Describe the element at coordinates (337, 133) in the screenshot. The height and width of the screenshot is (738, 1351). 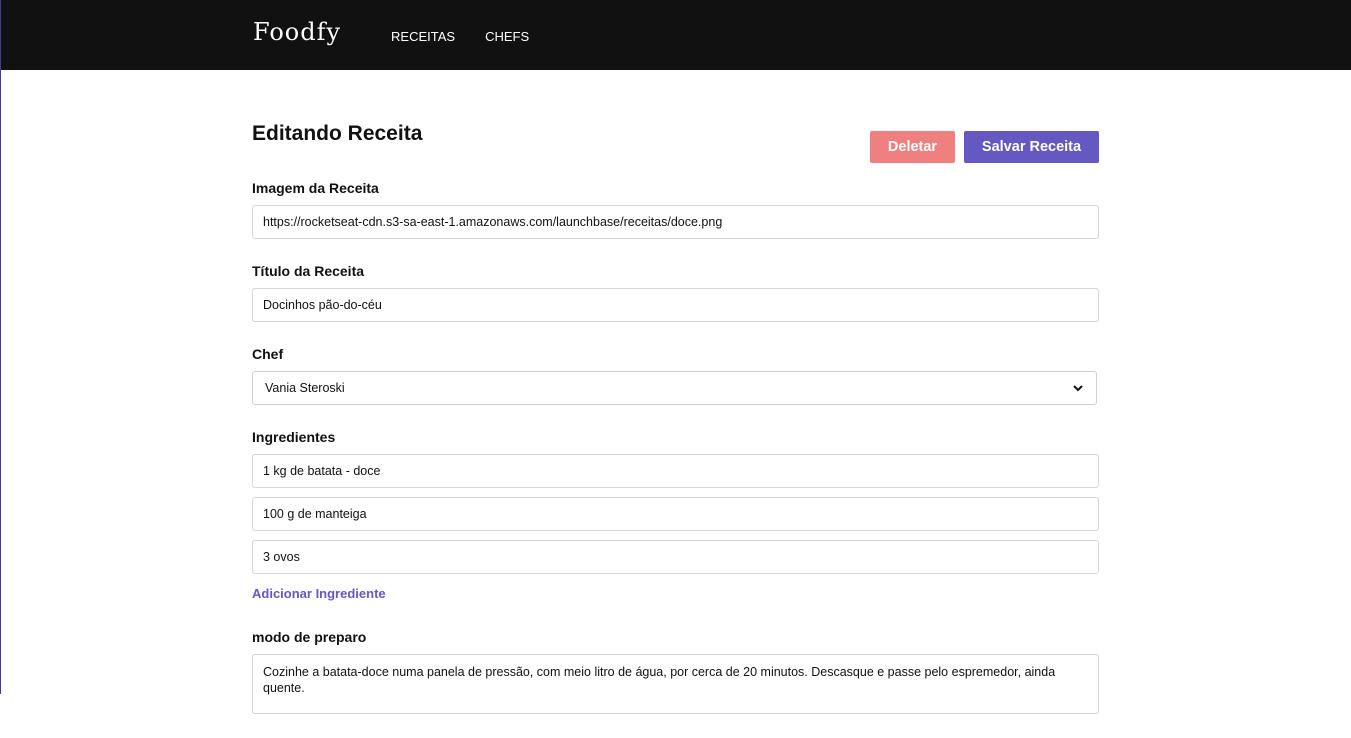
I see `page-title: Editando Receita` at that location.